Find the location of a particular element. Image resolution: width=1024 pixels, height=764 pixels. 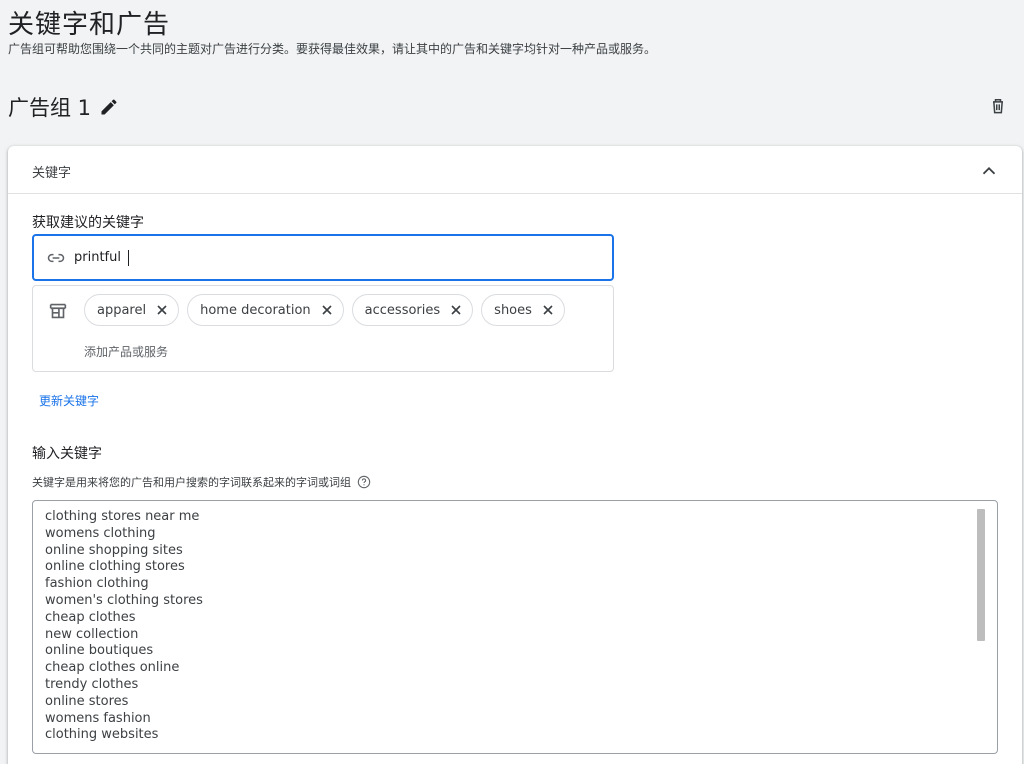

chip-apparel: apparel is located at coordinates (132, 310).